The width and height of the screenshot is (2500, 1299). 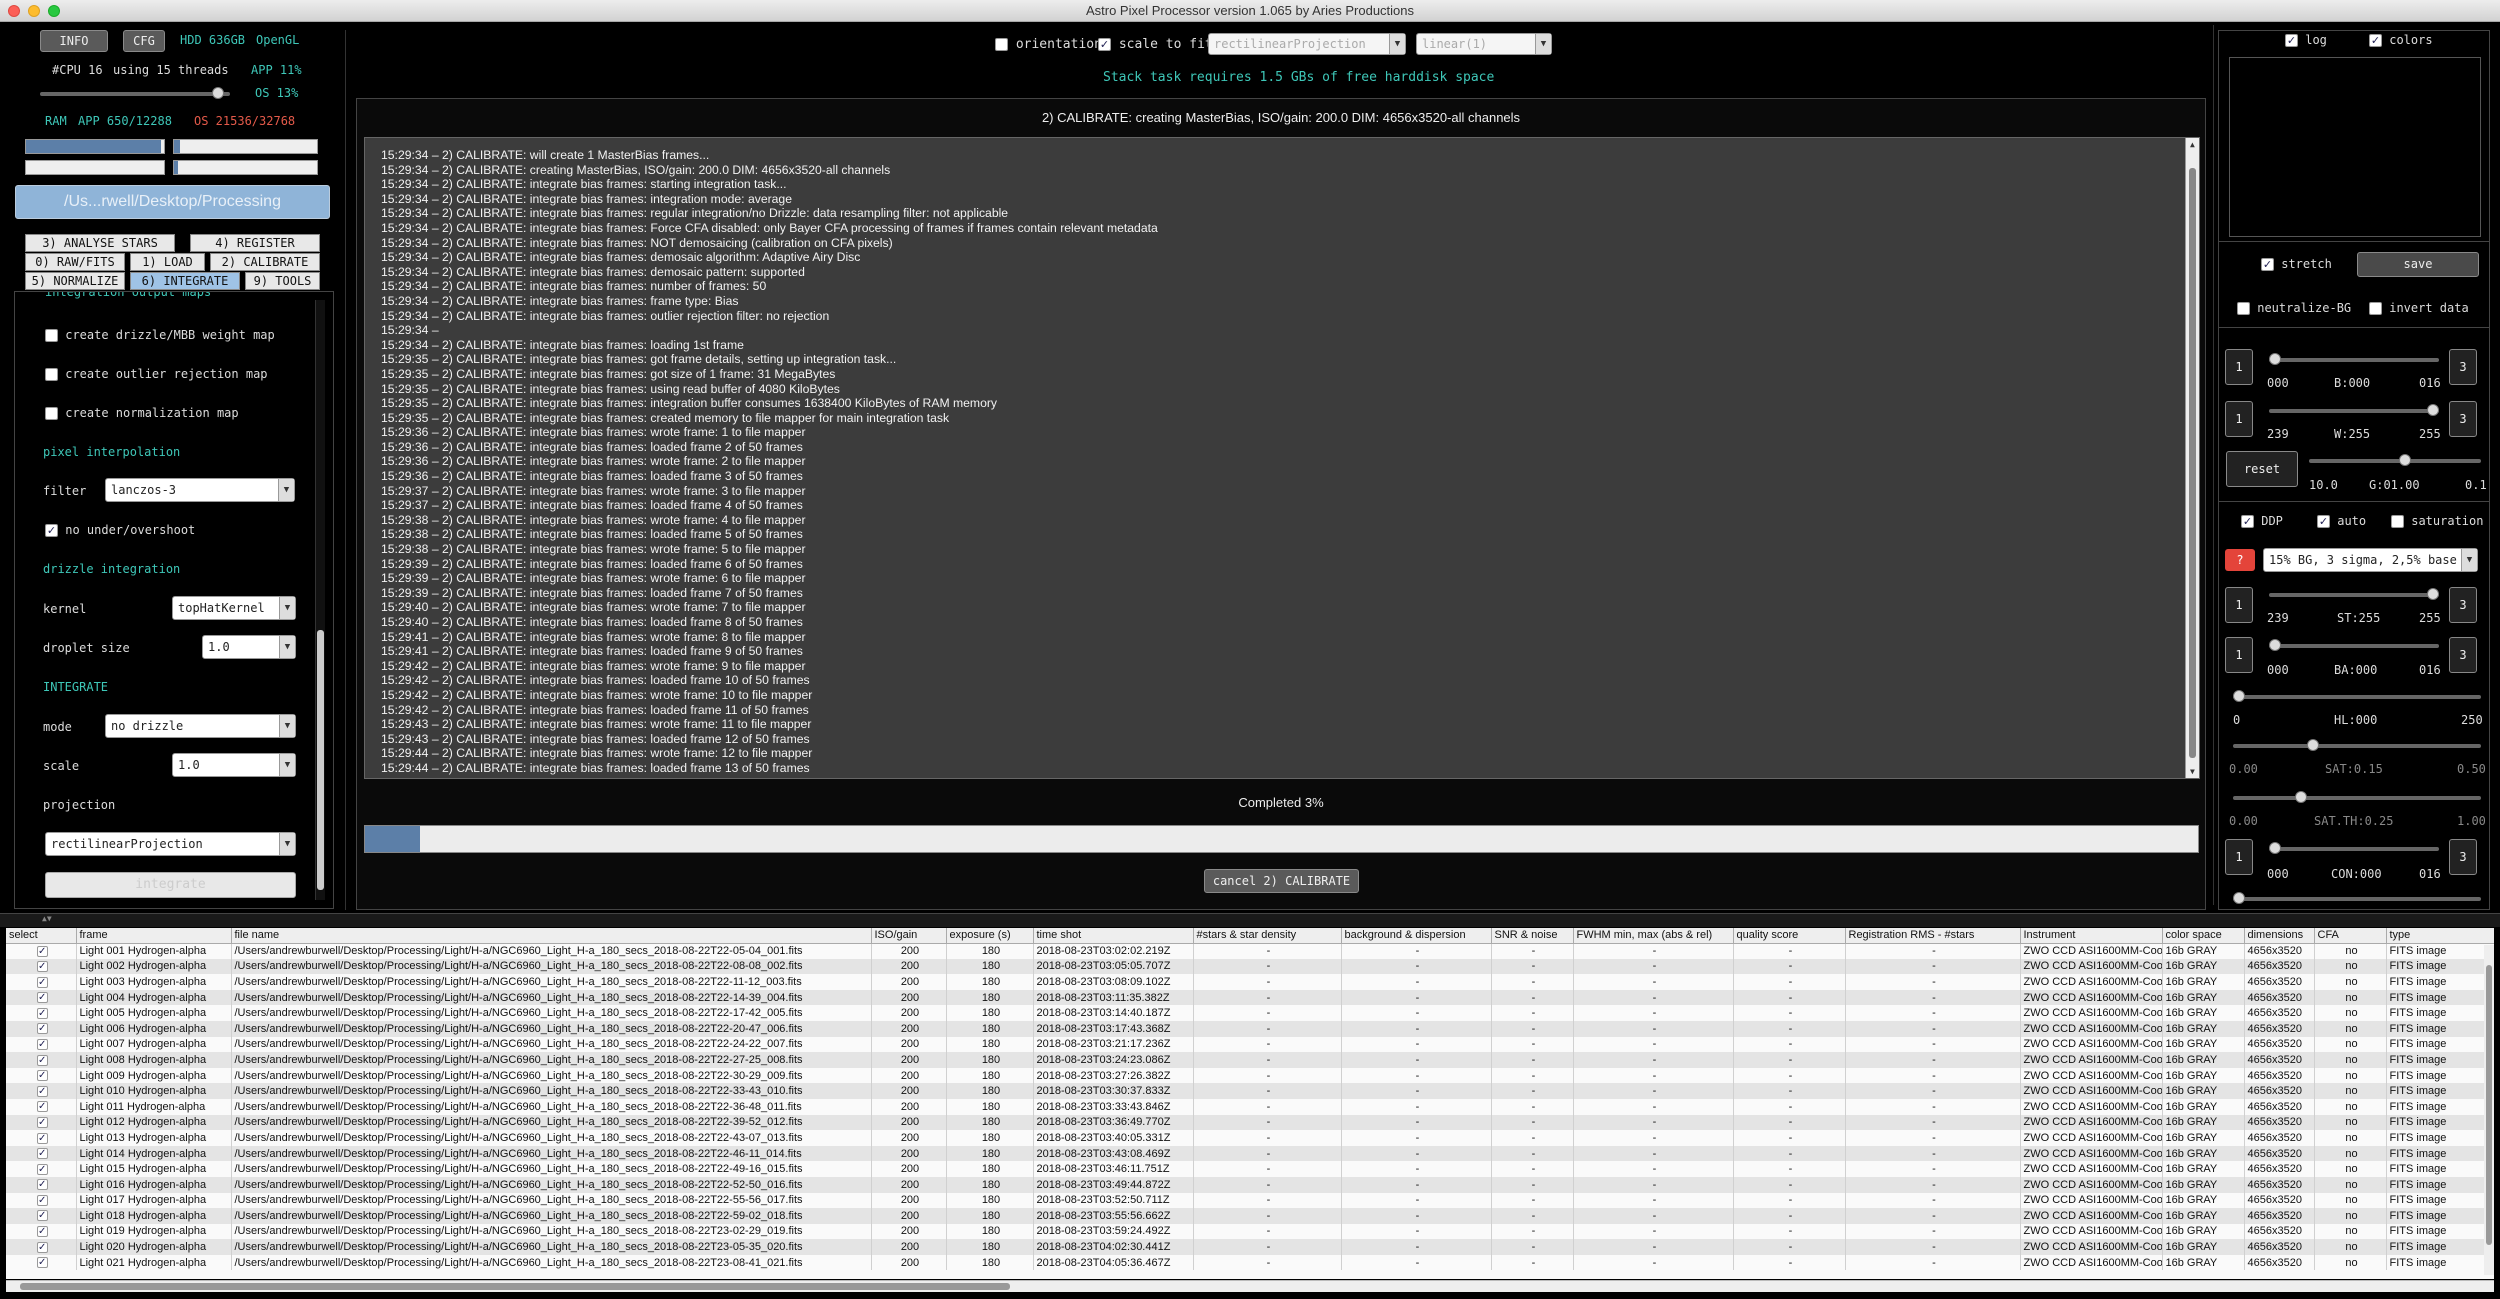 What do you see at coordinates (1113, 936) in the screenshot?
I see `column-header: time shot` at bounding box center [1113, 936].